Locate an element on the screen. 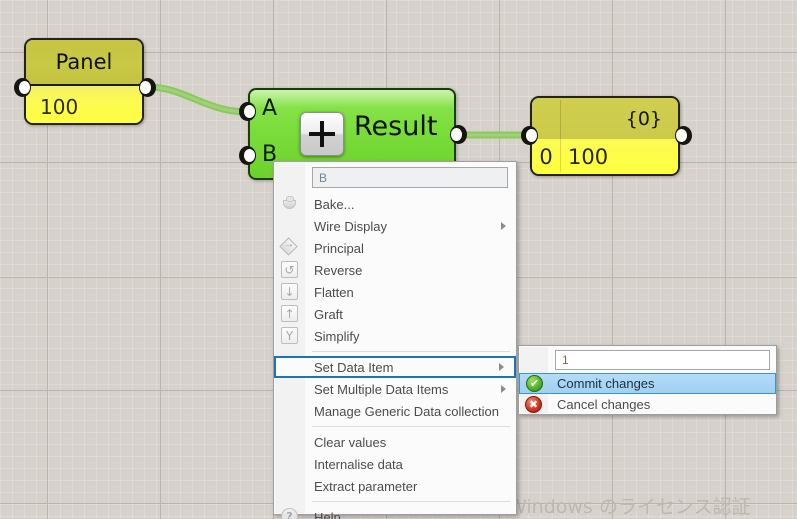 Image resolution: width=797 pixels, height=519 pixels. principal-icon is located at coordinates (290, 248).